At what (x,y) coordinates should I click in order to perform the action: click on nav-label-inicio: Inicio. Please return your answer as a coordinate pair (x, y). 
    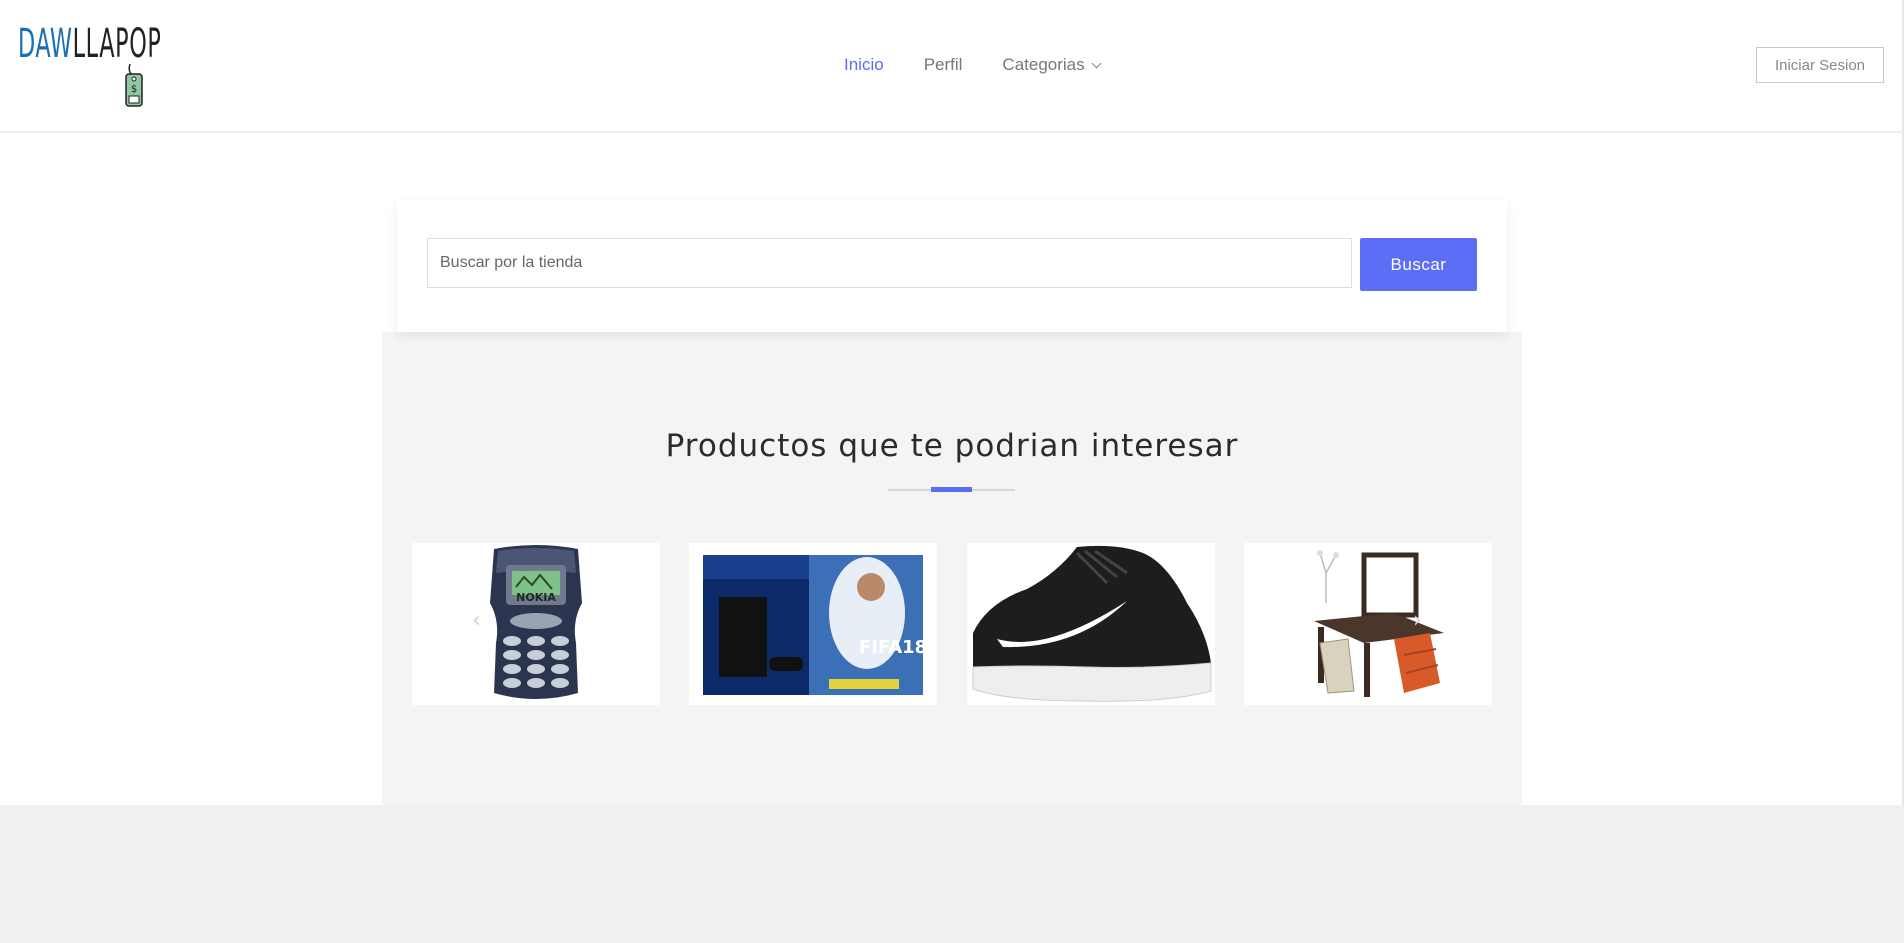
    Looking at the image, I should click on (864, 64).